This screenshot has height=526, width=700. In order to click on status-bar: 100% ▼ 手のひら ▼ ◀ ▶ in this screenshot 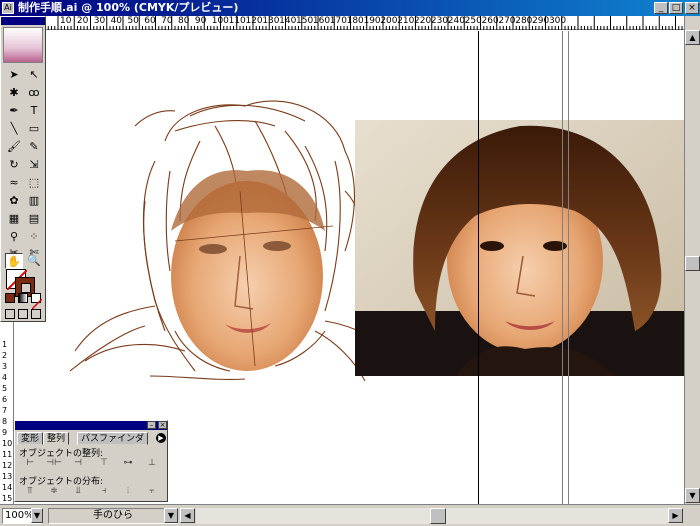, I will do `click(350, 515)`.